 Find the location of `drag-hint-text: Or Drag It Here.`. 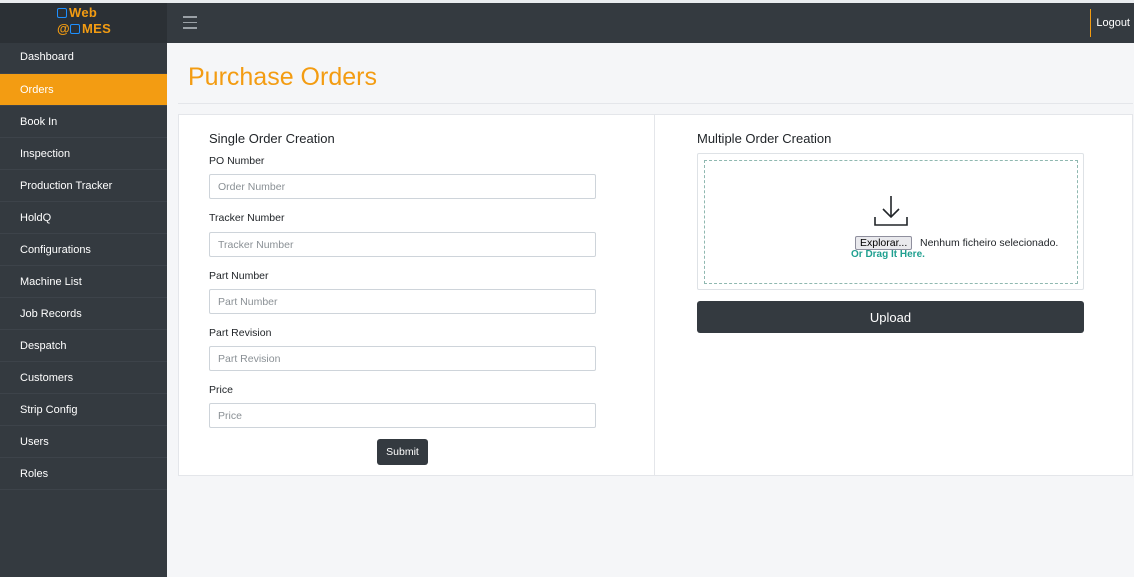

drag-hint-text: Or Drag It Here. is located at coordinates (888, 254).